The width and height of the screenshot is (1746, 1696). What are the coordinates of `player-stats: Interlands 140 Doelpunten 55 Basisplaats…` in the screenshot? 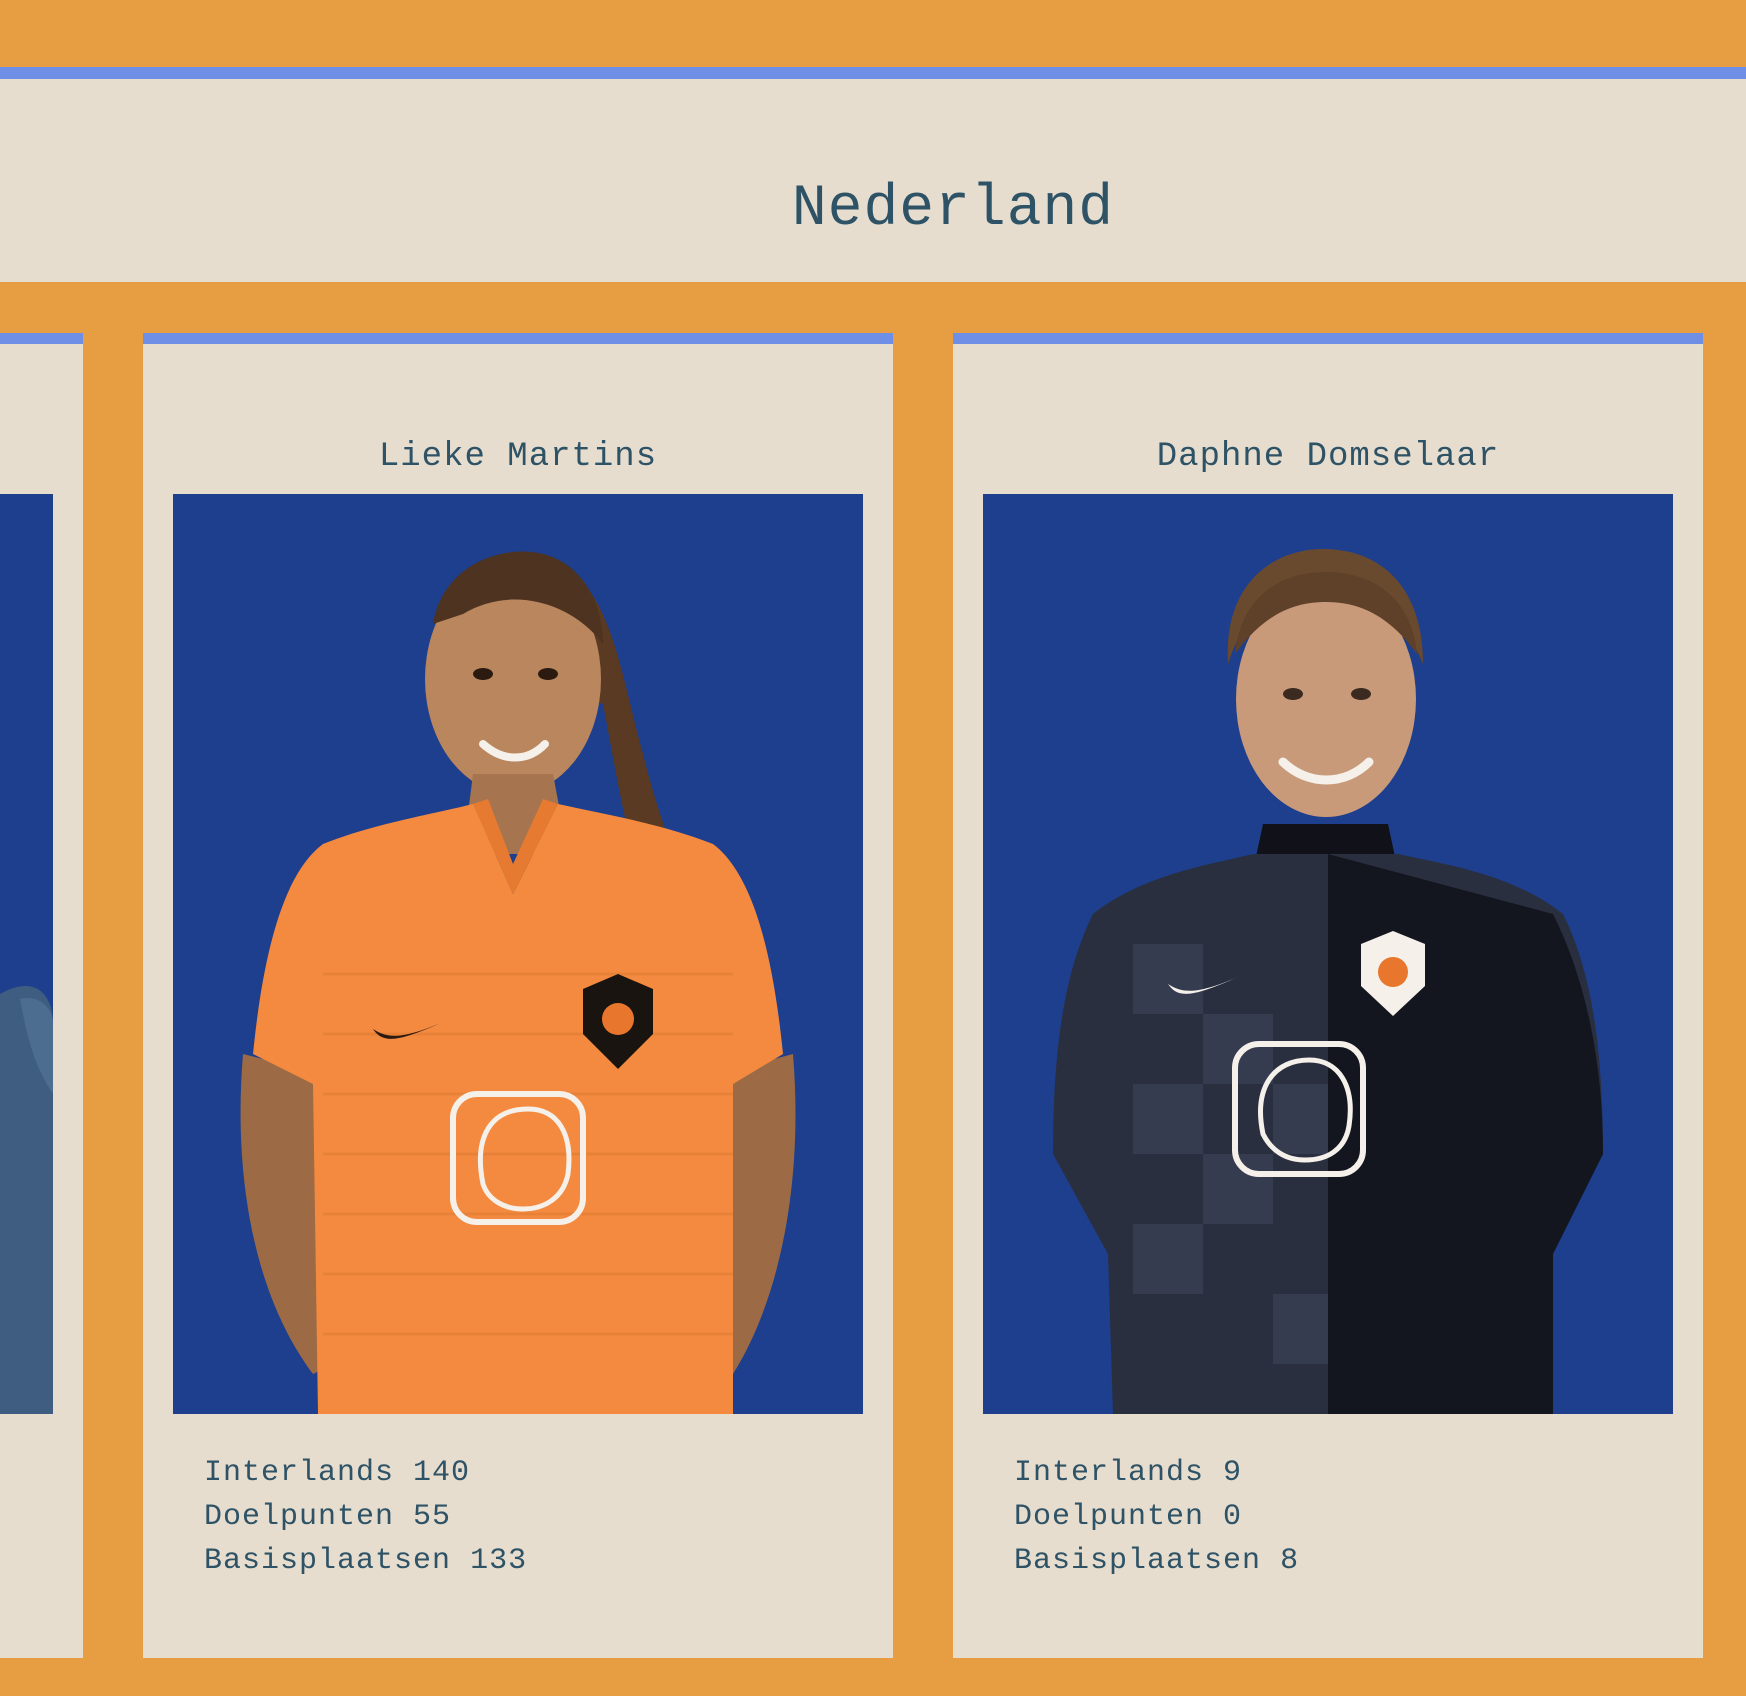 It's located at (365, 1517).